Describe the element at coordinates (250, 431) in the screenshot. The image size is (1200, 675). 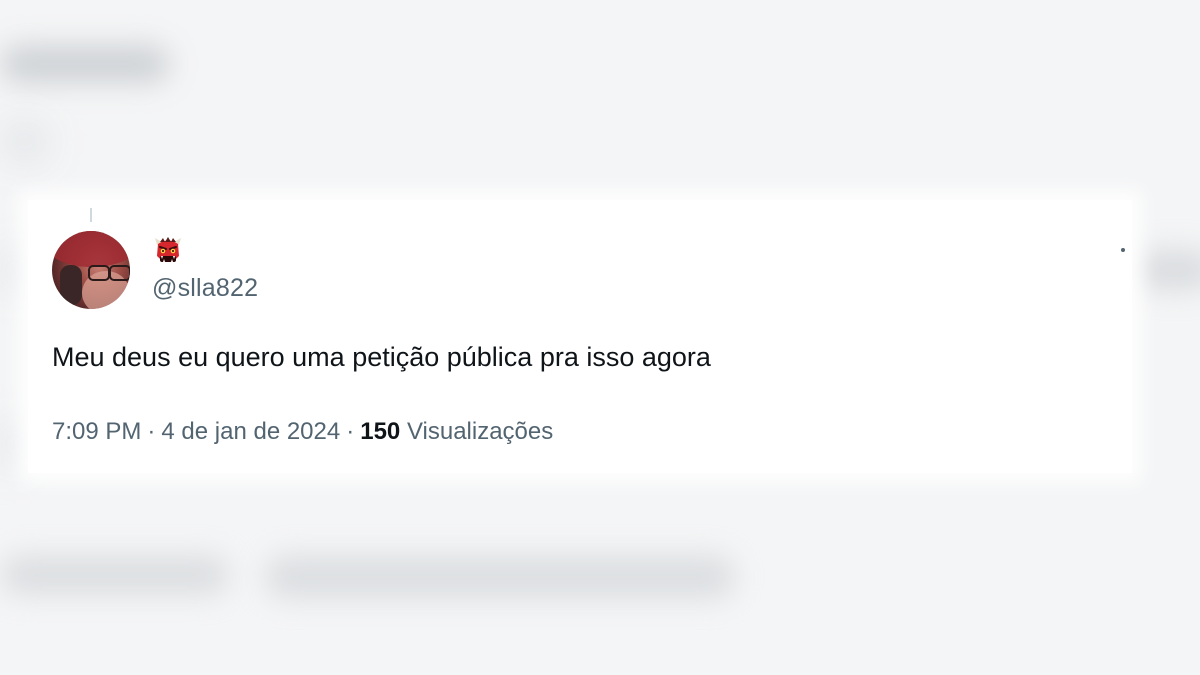
I see `tweet-date: 4 de jan de 2024` at that location.